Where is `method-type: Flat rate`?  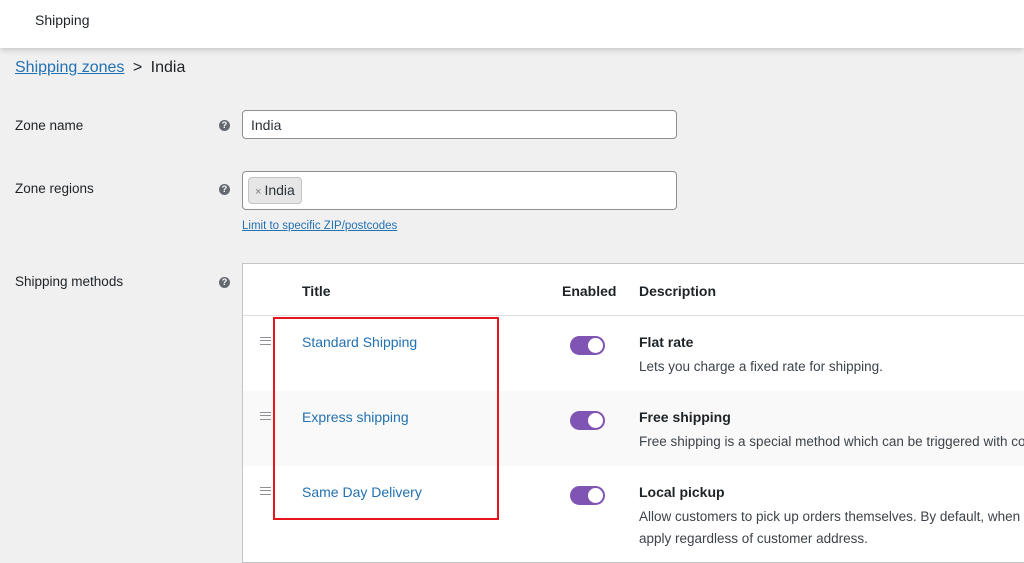 method-type: Flat rate is located at coordinates (666, 342).